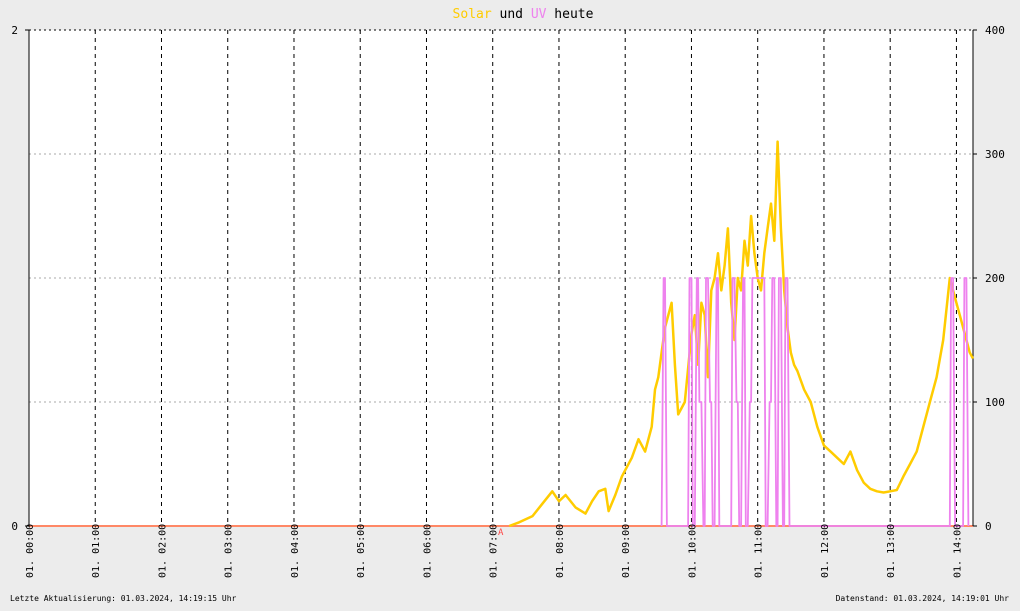  What do you see at coordinates (361, 551) in the screenshot?
I see `x-tick-label: 01. 05:00` at bounding box center [361, 551].